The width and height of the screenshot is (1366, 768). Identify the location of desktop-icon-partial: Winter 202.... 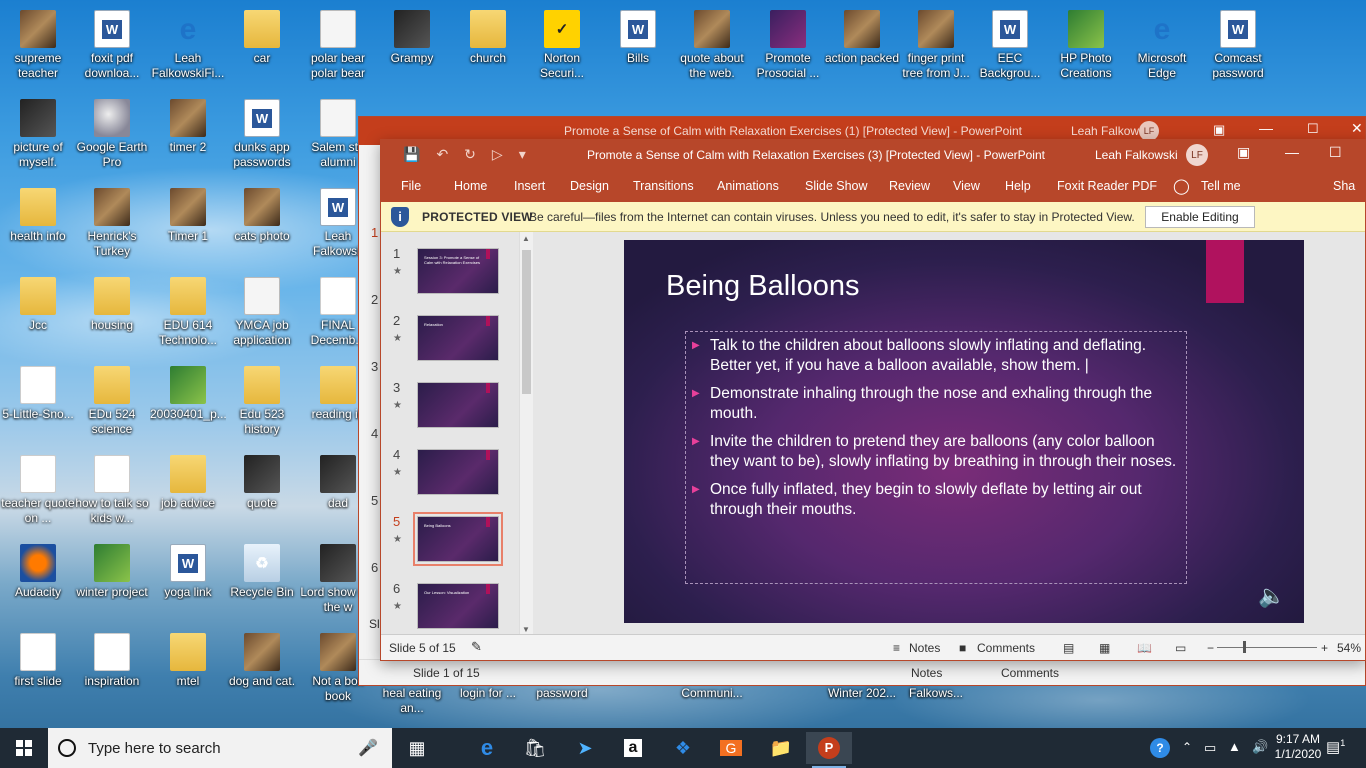
(862, 701).